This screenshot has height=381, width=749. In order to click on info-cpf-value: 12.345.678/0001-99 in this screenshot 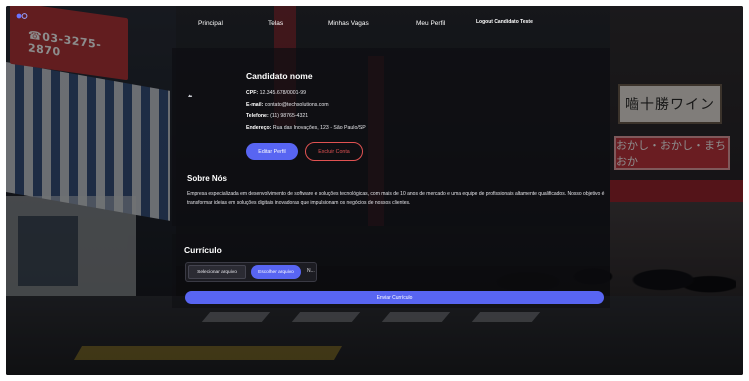, I will do `click(283, 93)`.